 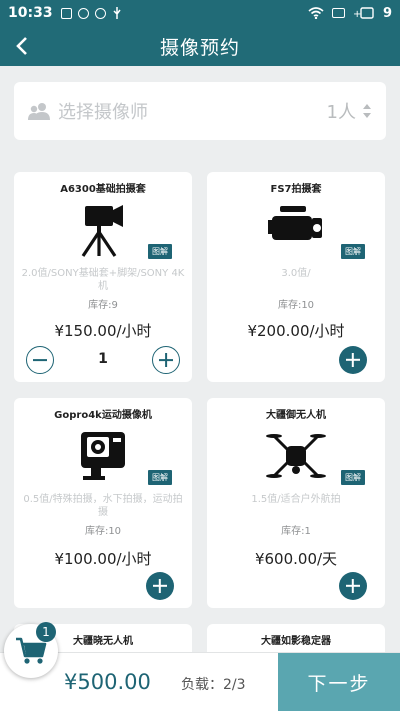 What do you see at coordinates (91, 13) in the screenshot?
I see `status-icons` at bounding box center [91, 13].